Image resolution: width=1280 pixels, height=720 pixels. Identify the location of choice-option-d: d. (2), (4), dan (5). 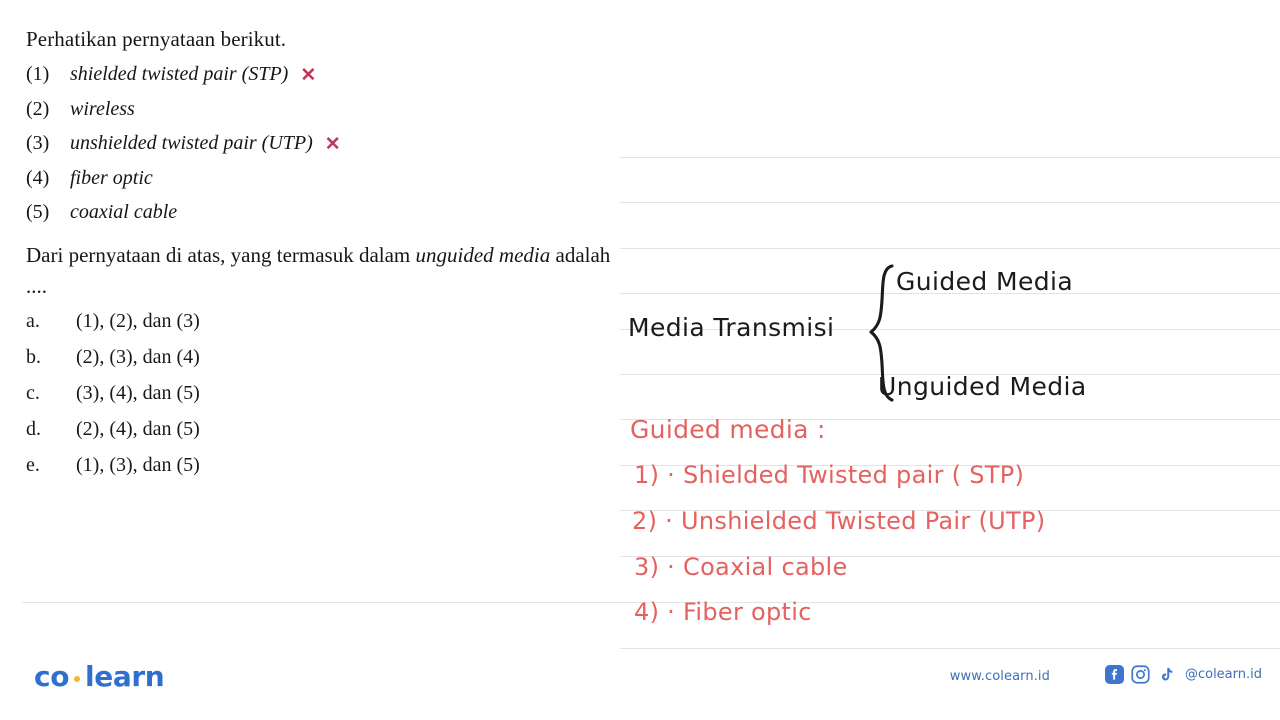
(331, 429).